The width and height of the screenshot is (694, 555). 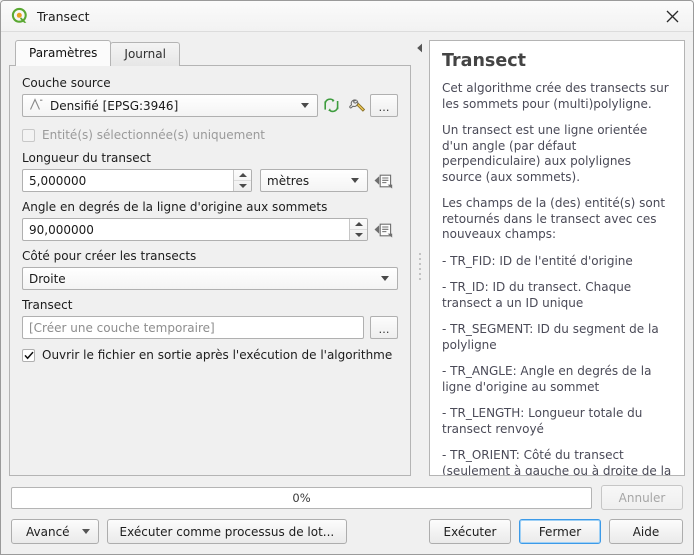 What do you see at coordinates (47, 305) in the screenshot?
I see `output-label: Transect` at bounding box center [47, 305].